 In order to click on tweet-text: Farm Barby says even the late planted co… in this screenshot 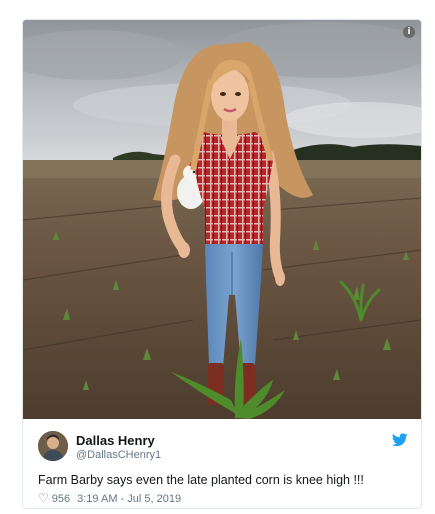, I will do `click(201, 480)`.